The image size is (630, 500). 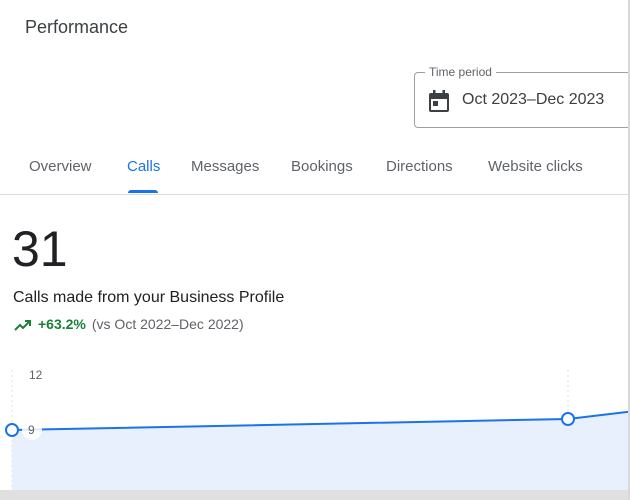 What do you see at coordinates (439, 101) in the screenshot?
I see `calendar-icon` at bounding box center [439, 101].